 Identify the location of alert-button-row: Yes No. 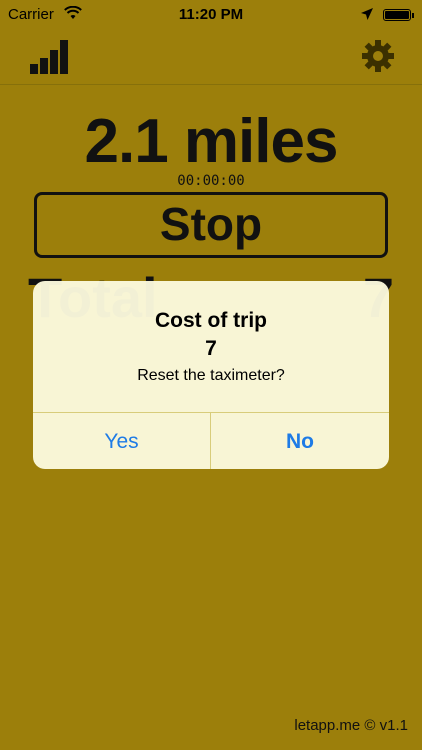
(211, 440).